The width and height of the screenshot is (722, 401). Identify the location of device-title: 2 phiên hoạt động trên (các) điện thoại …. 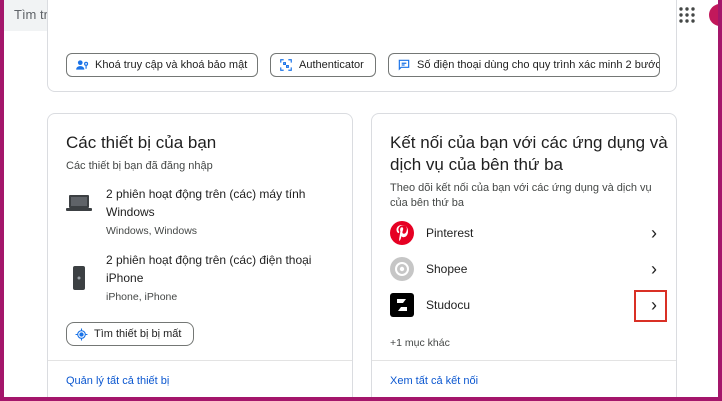
(209, 269).